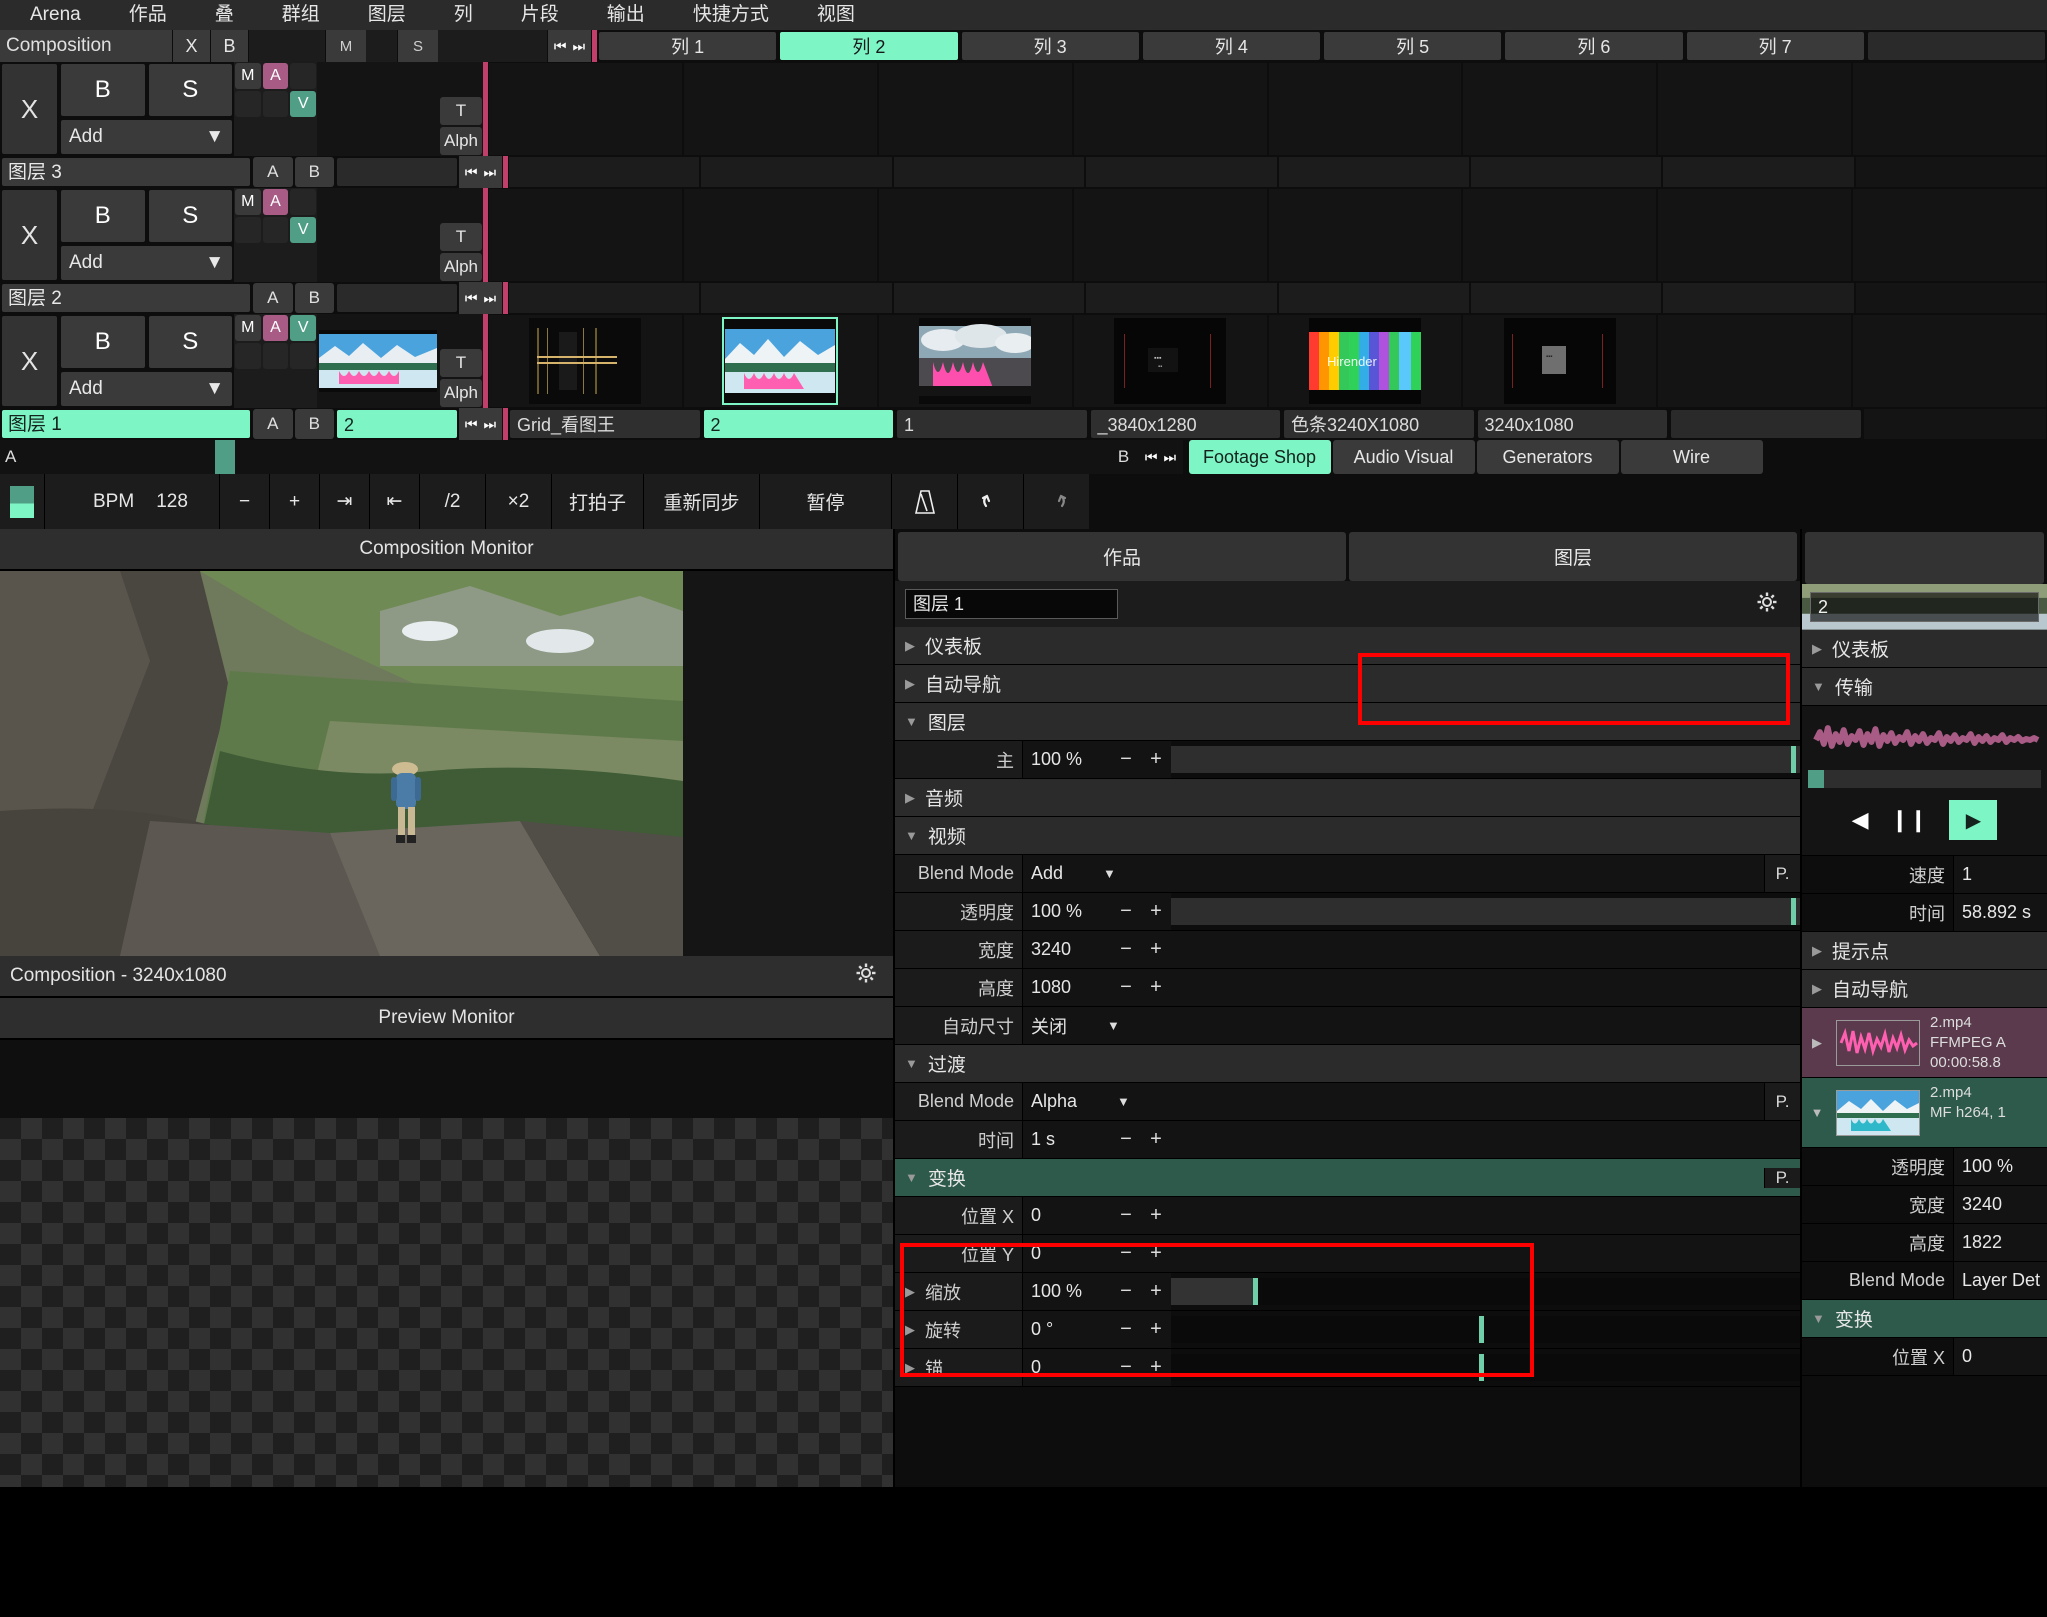  I want to click on undo-icon, so click(990, 501).